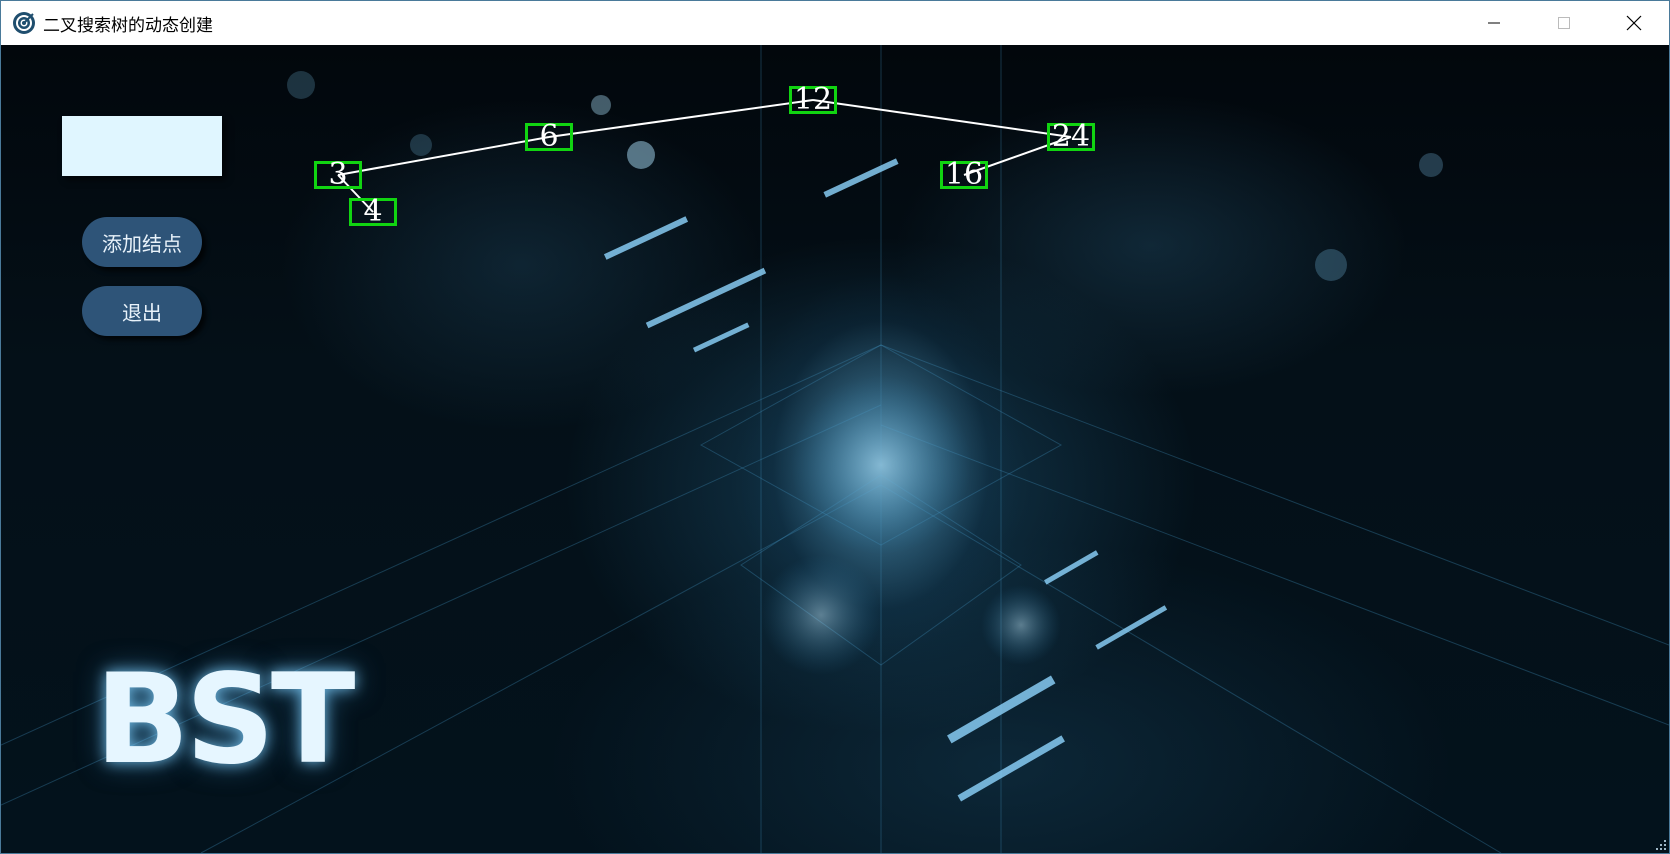  Describe the element at coordinates (1661, 845) in the screenshot. I see `resize-grip-icon` at that location.